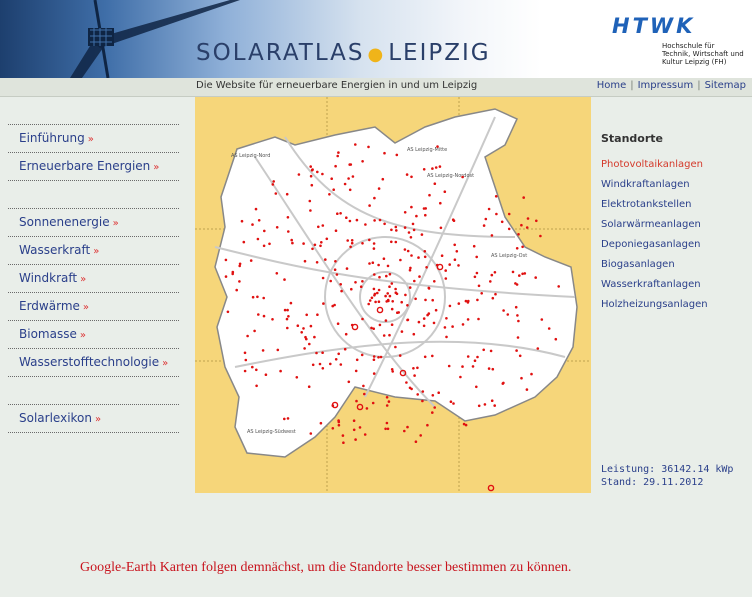  What do you see at coordinates (612, 85) in the screenshot?
I see `nav-home-link: Home` at bounding box center [612, 85].